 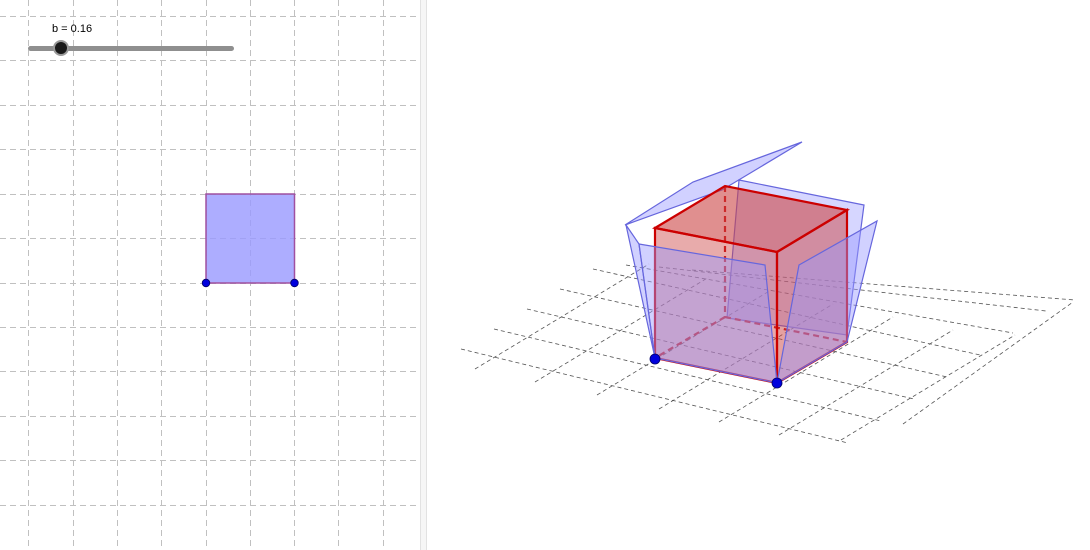 I want to click on square-polygon, so click(x=250, y=238).